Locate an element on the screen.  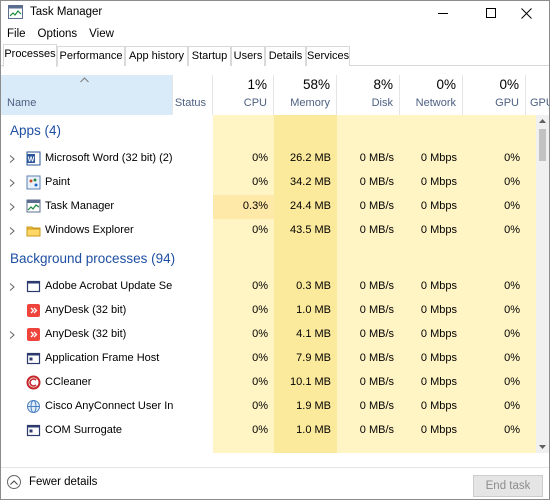
memory-value: 4.1 MB is located at coordinates (313, 334).